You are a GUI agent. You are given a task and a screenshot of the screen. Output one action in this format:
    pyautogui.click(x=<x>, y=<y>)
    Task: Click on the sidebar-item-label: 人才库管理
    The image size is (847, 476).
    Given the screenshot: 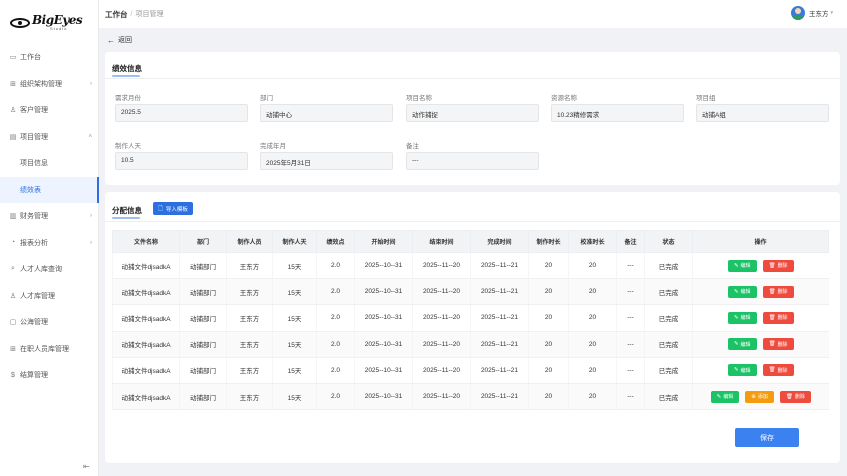 What is the action you would take?
    pyautogui.click(x=37, y=296)
    